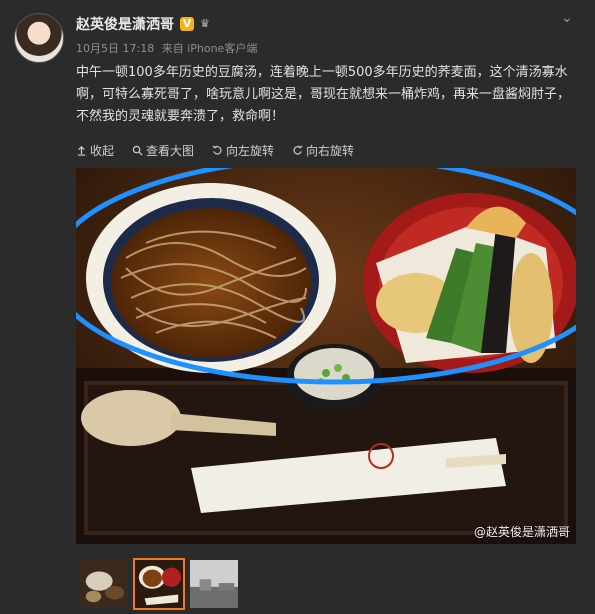  Describe the element at coordinates (81, 150) in the screenshot. I see `collapse-icon` at that location.